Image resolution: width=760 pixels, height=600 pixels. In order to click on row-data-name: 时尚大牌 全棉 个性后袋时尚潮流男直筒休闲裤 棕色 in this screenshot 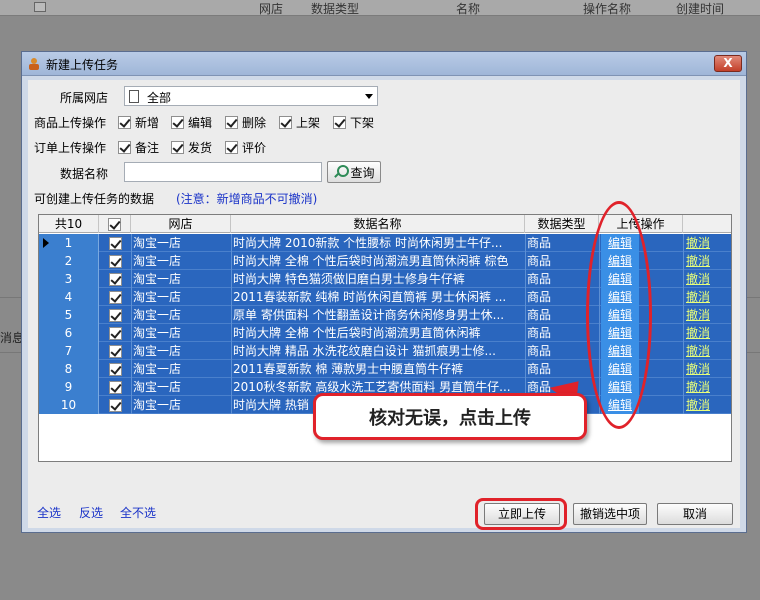, I will do `click(371, 261)`.